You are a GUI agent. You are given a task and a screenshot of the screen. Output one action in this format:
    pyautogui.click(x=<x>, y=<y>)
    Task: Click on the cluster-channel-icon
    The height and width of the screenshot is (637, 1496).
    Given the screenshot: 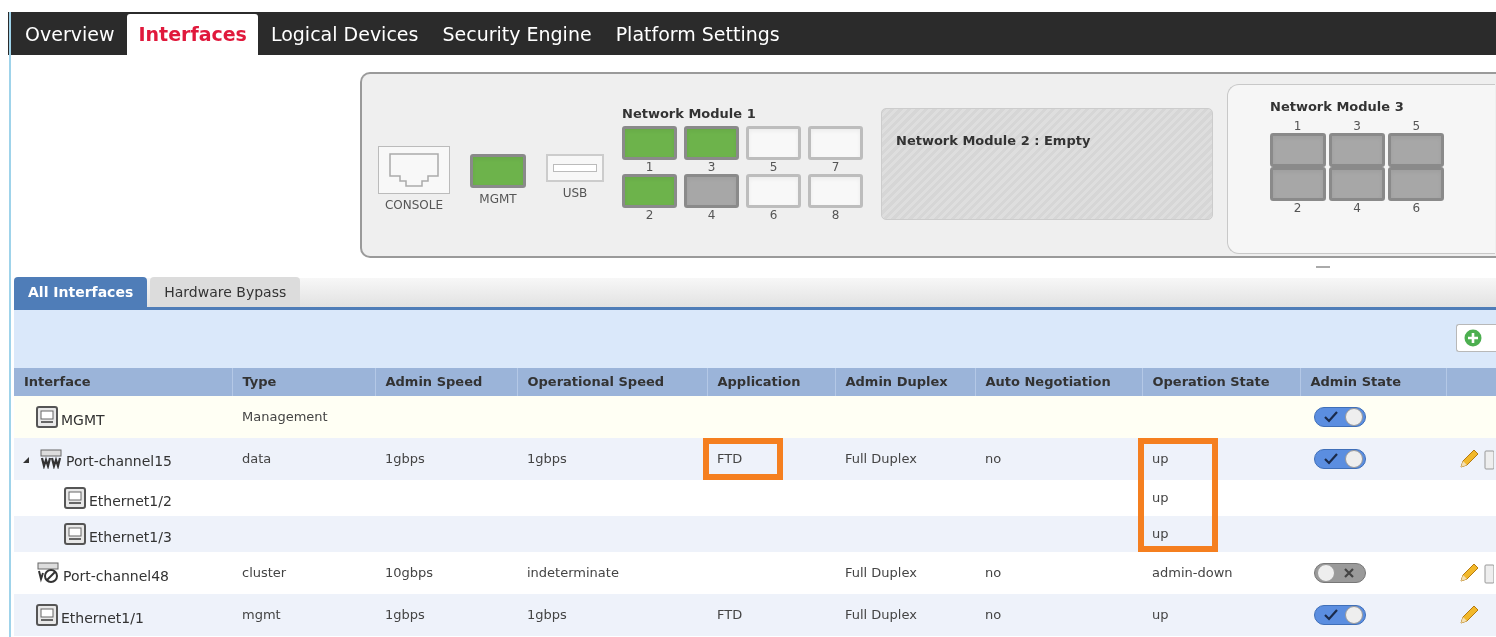 What is the action you would take?
    pyautogui.click(x=48, y=573)
    